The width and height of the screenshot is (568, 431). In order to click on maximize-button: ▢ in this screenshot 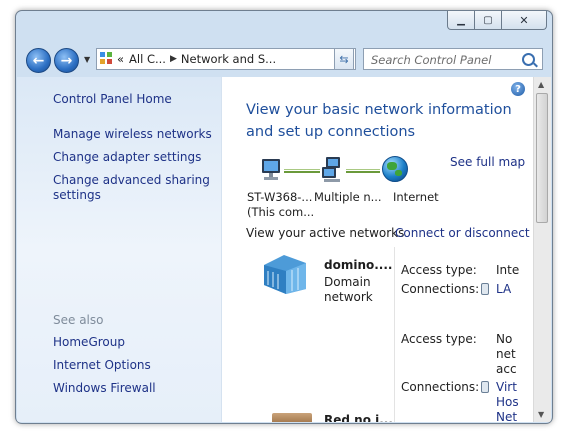, I will do `click(488, 20)`.